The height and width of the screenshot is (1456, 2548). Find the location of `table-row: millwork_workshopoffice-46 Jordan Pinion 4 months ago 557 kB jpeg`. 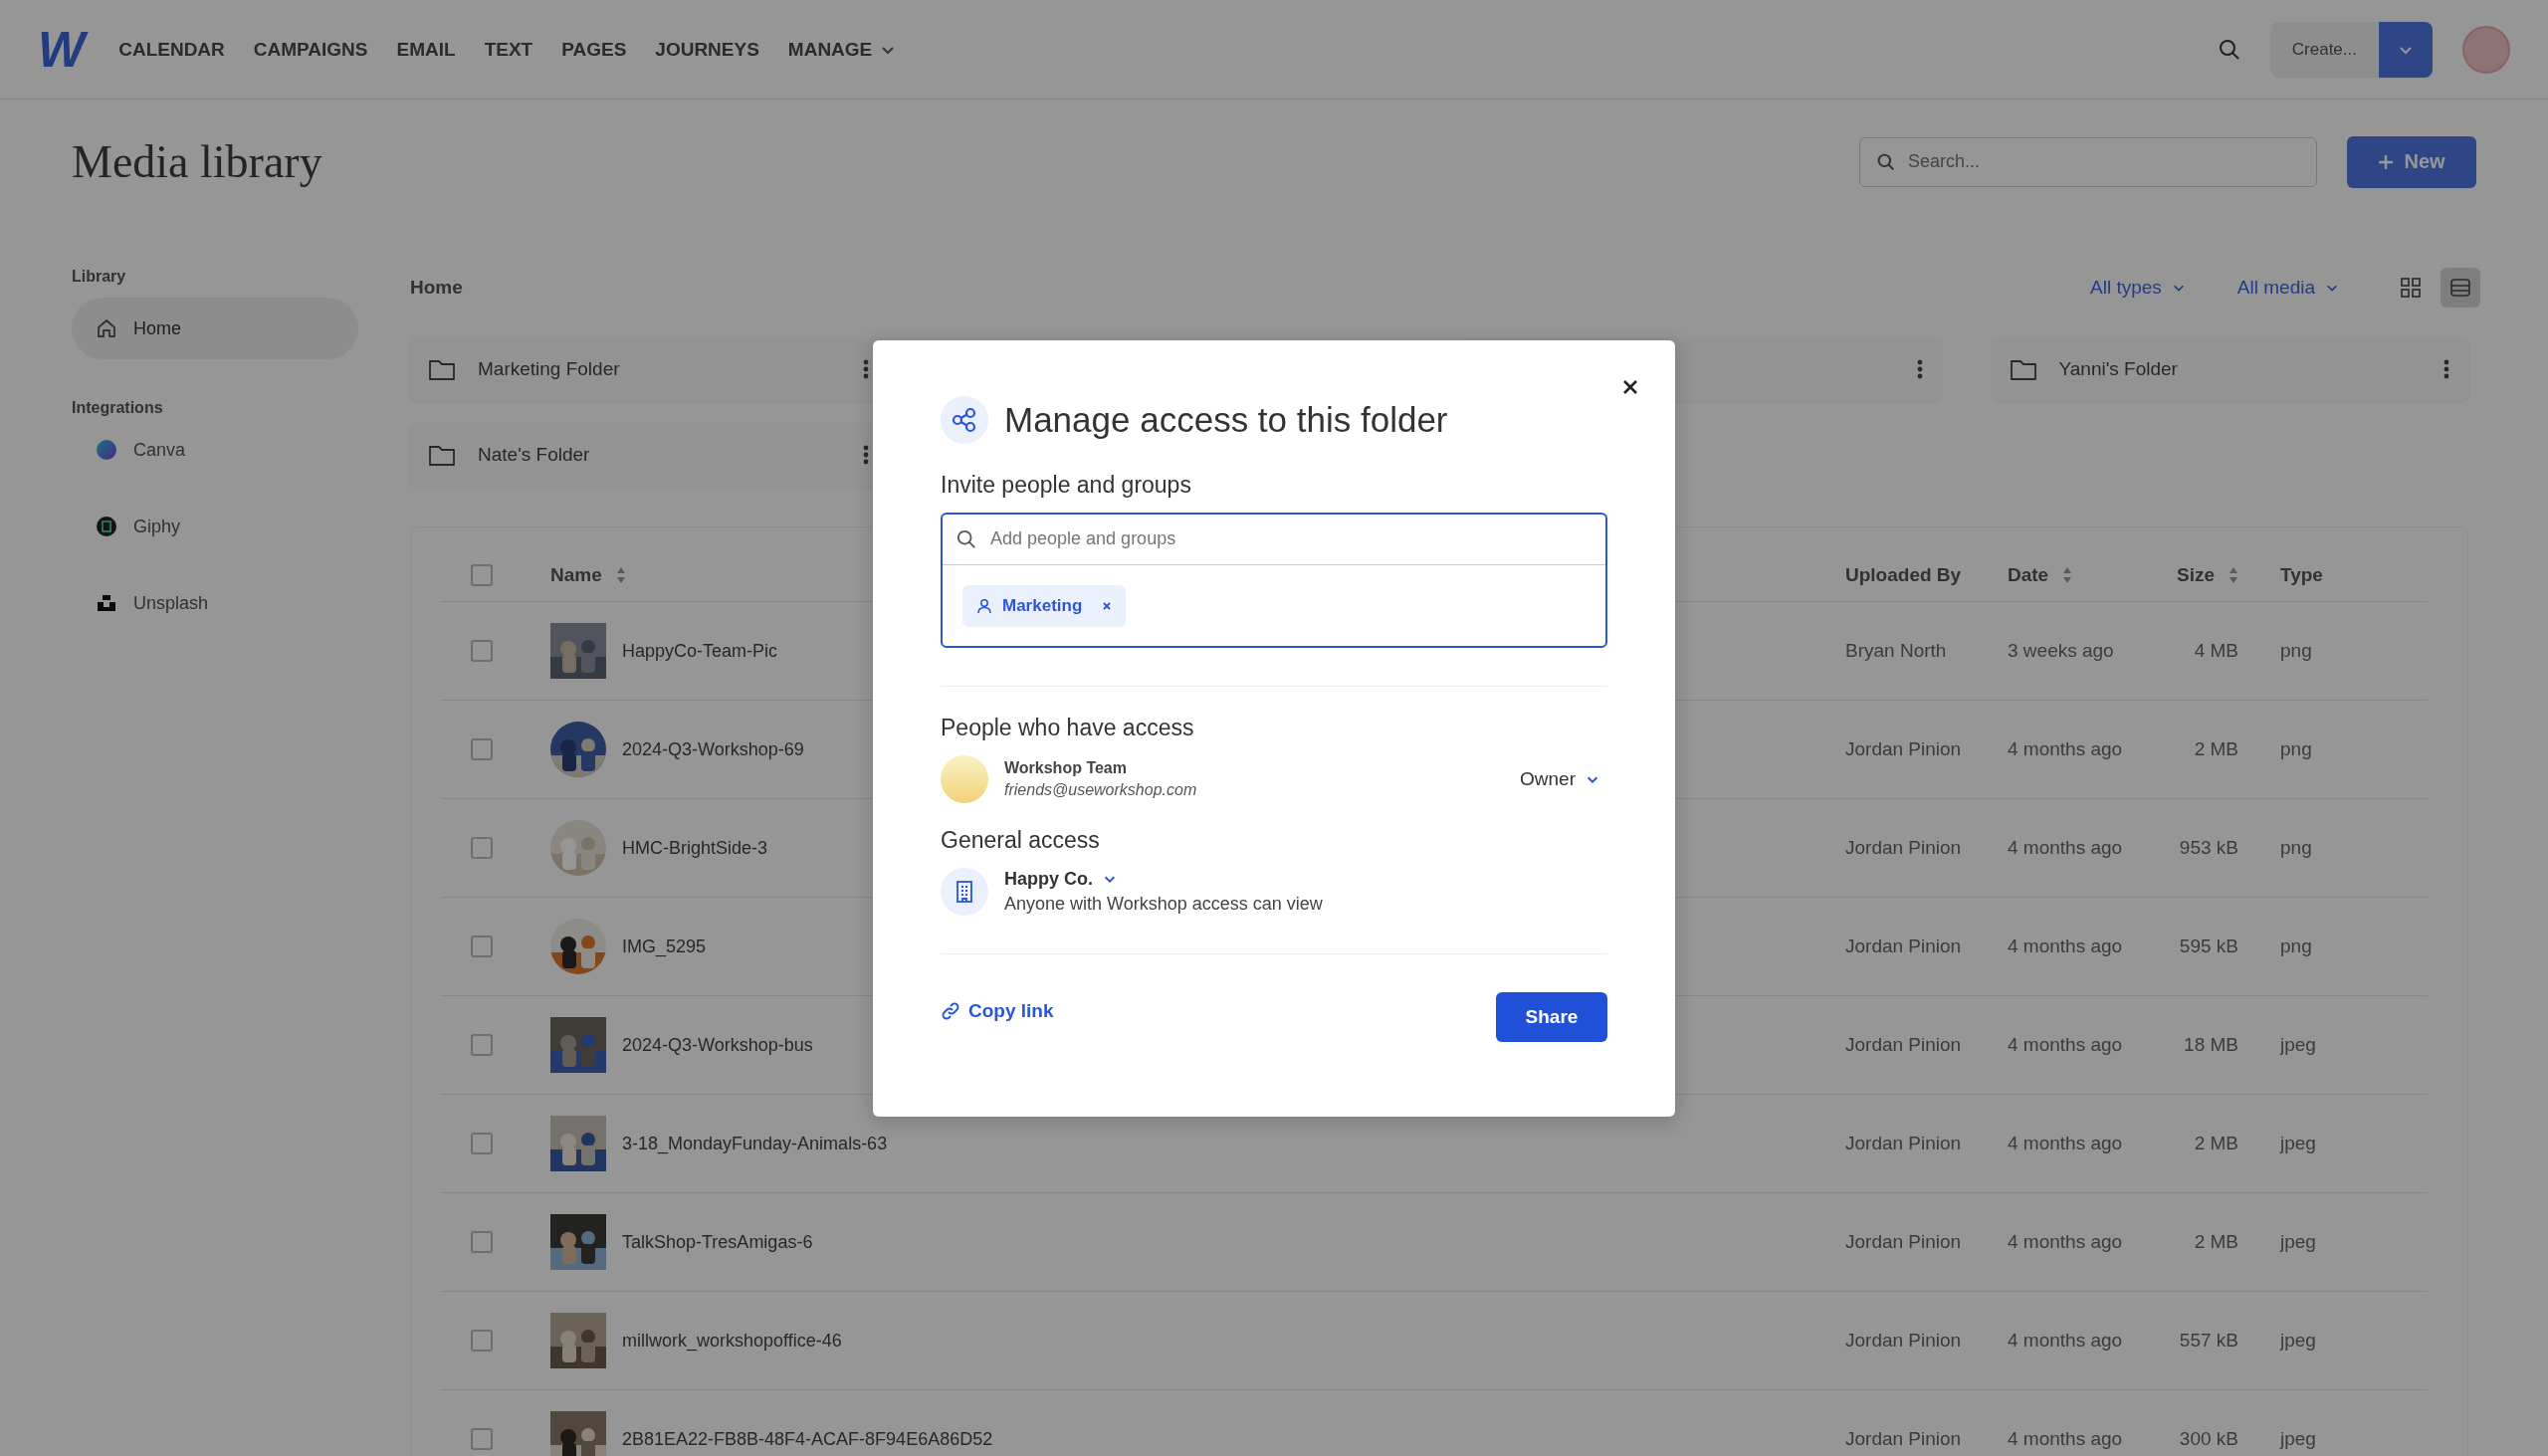

table-row: millwork_workshopoffice-46 Jordan Pinion 4 months ago 557 kB jpeg is located at coordinates (1434, 1341).